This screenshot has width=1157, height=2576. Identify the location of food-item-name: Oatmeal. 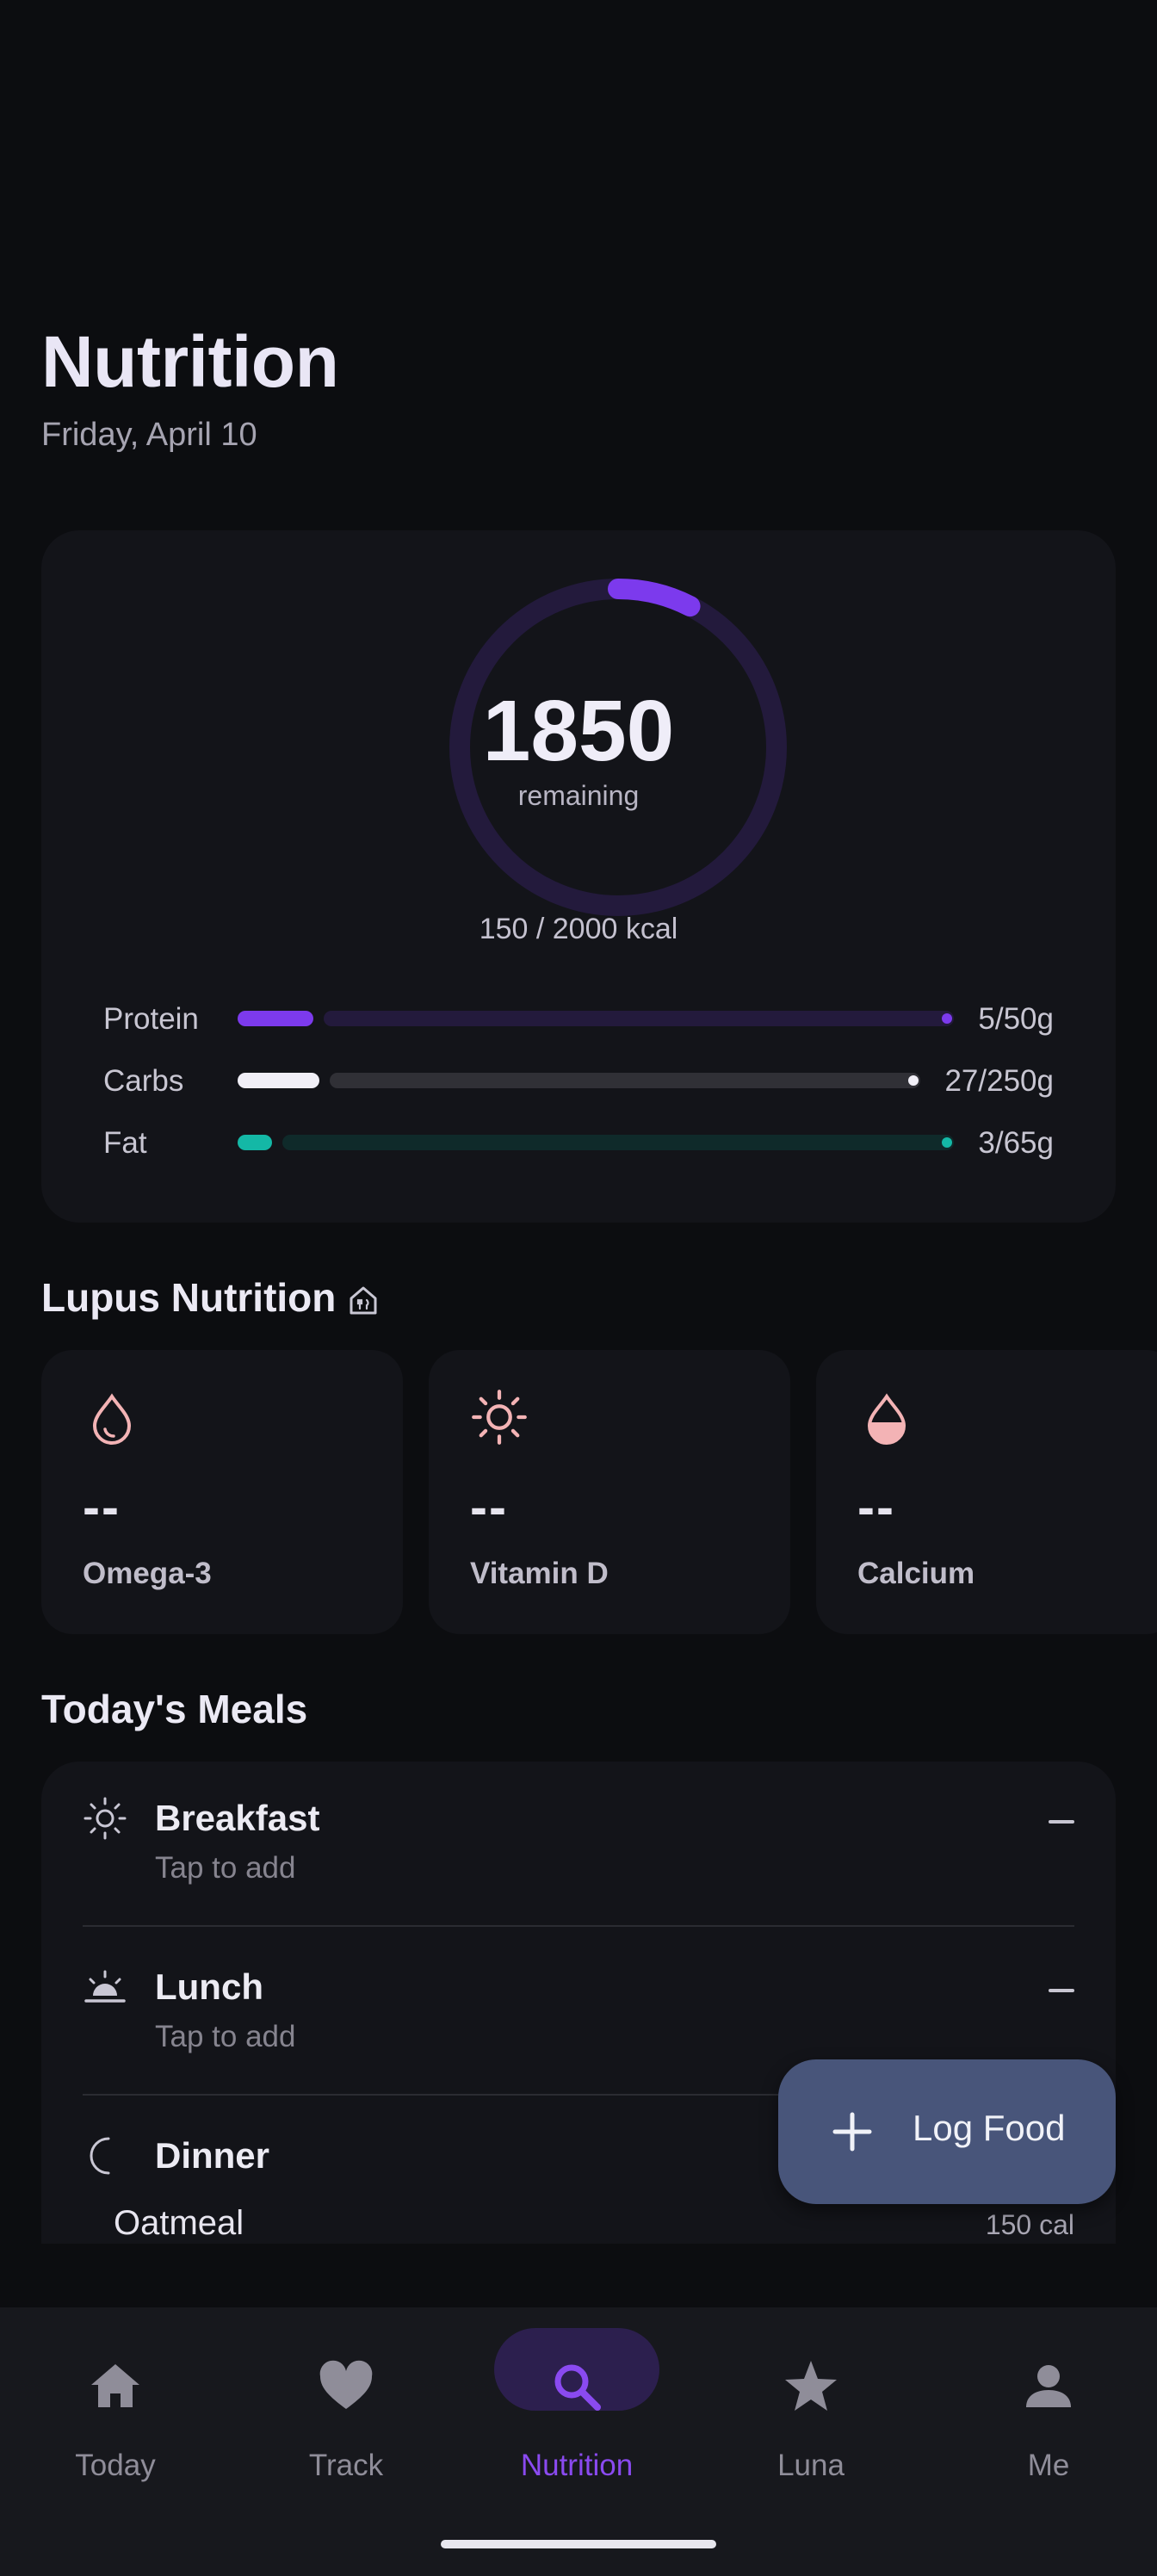
(179, 2223).